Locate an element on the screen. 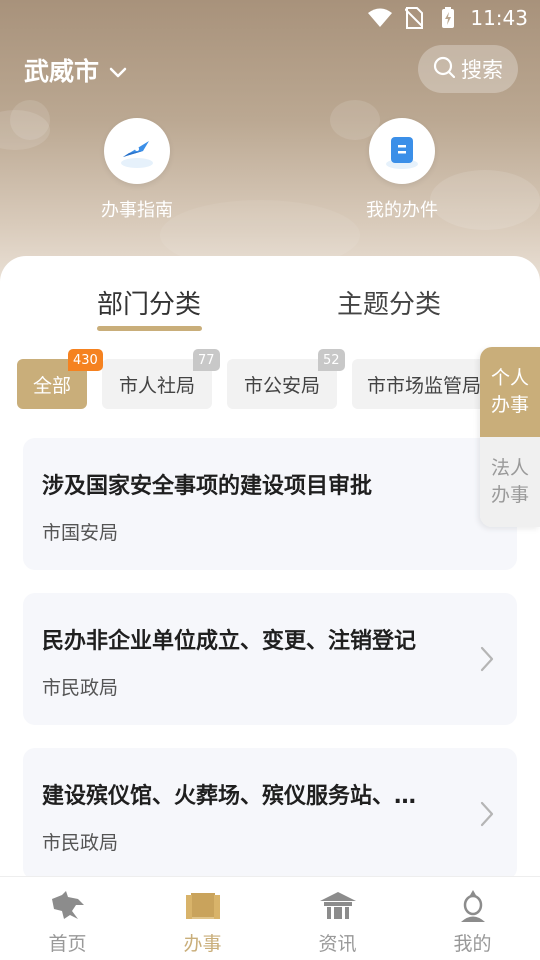 This screenshot has height=960, width=540. my-cases-label: 我的办件 is located at coordinates (402, 210).